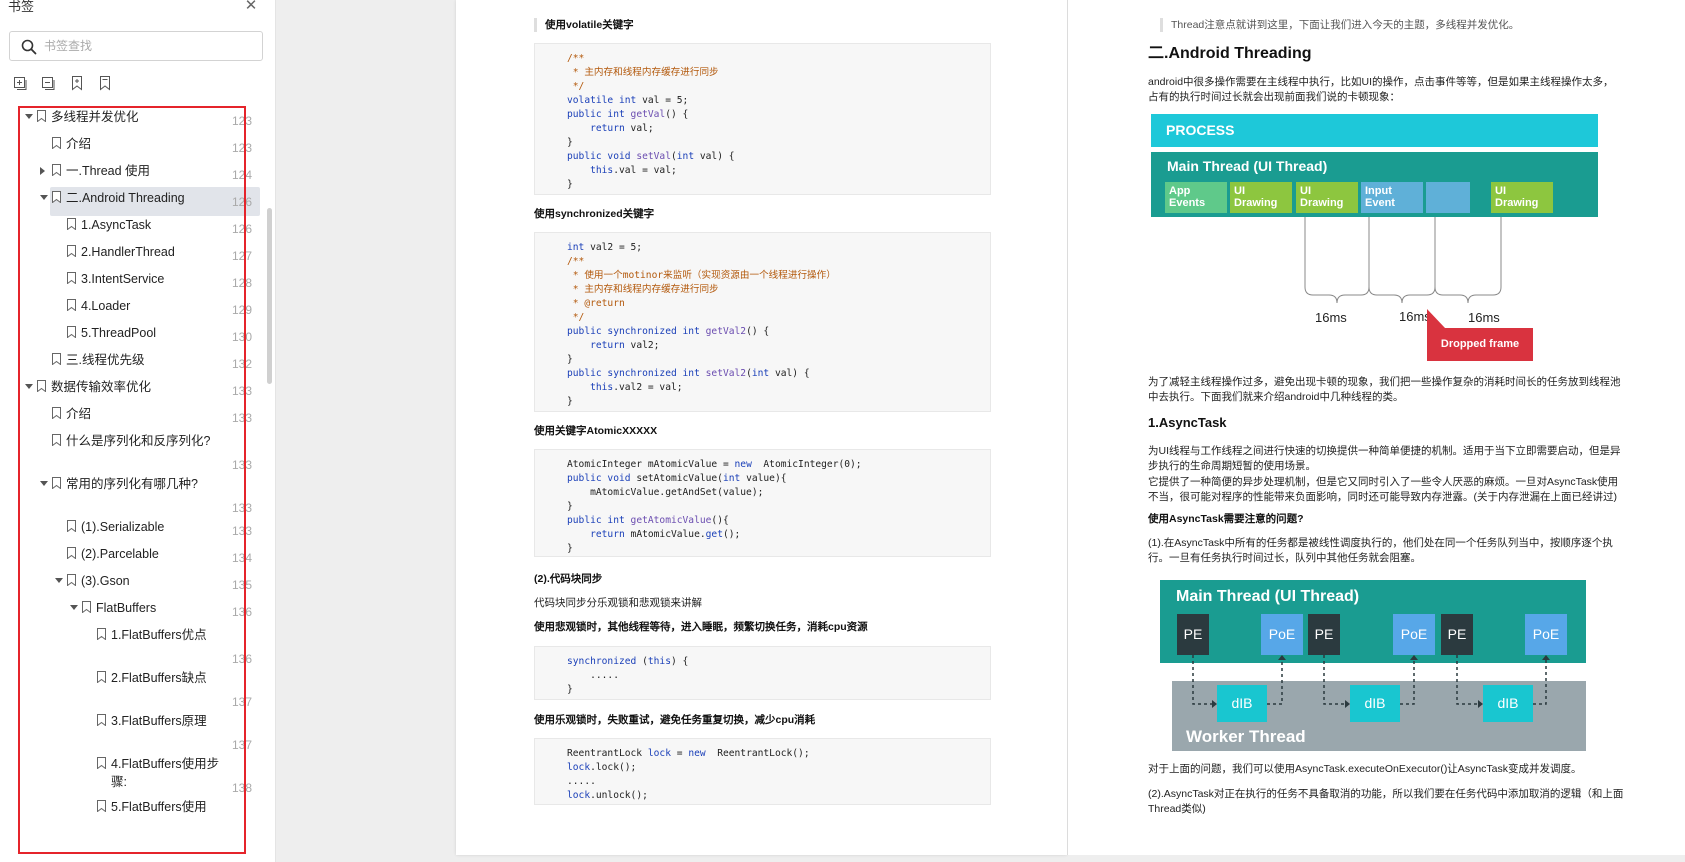 Image resolution: width=1685 pixels, height=862 pixels. Describe the element at coordinates (116, 225) in the screenshot. I see `bookmark-label: 1.AsyncTask` at that location.